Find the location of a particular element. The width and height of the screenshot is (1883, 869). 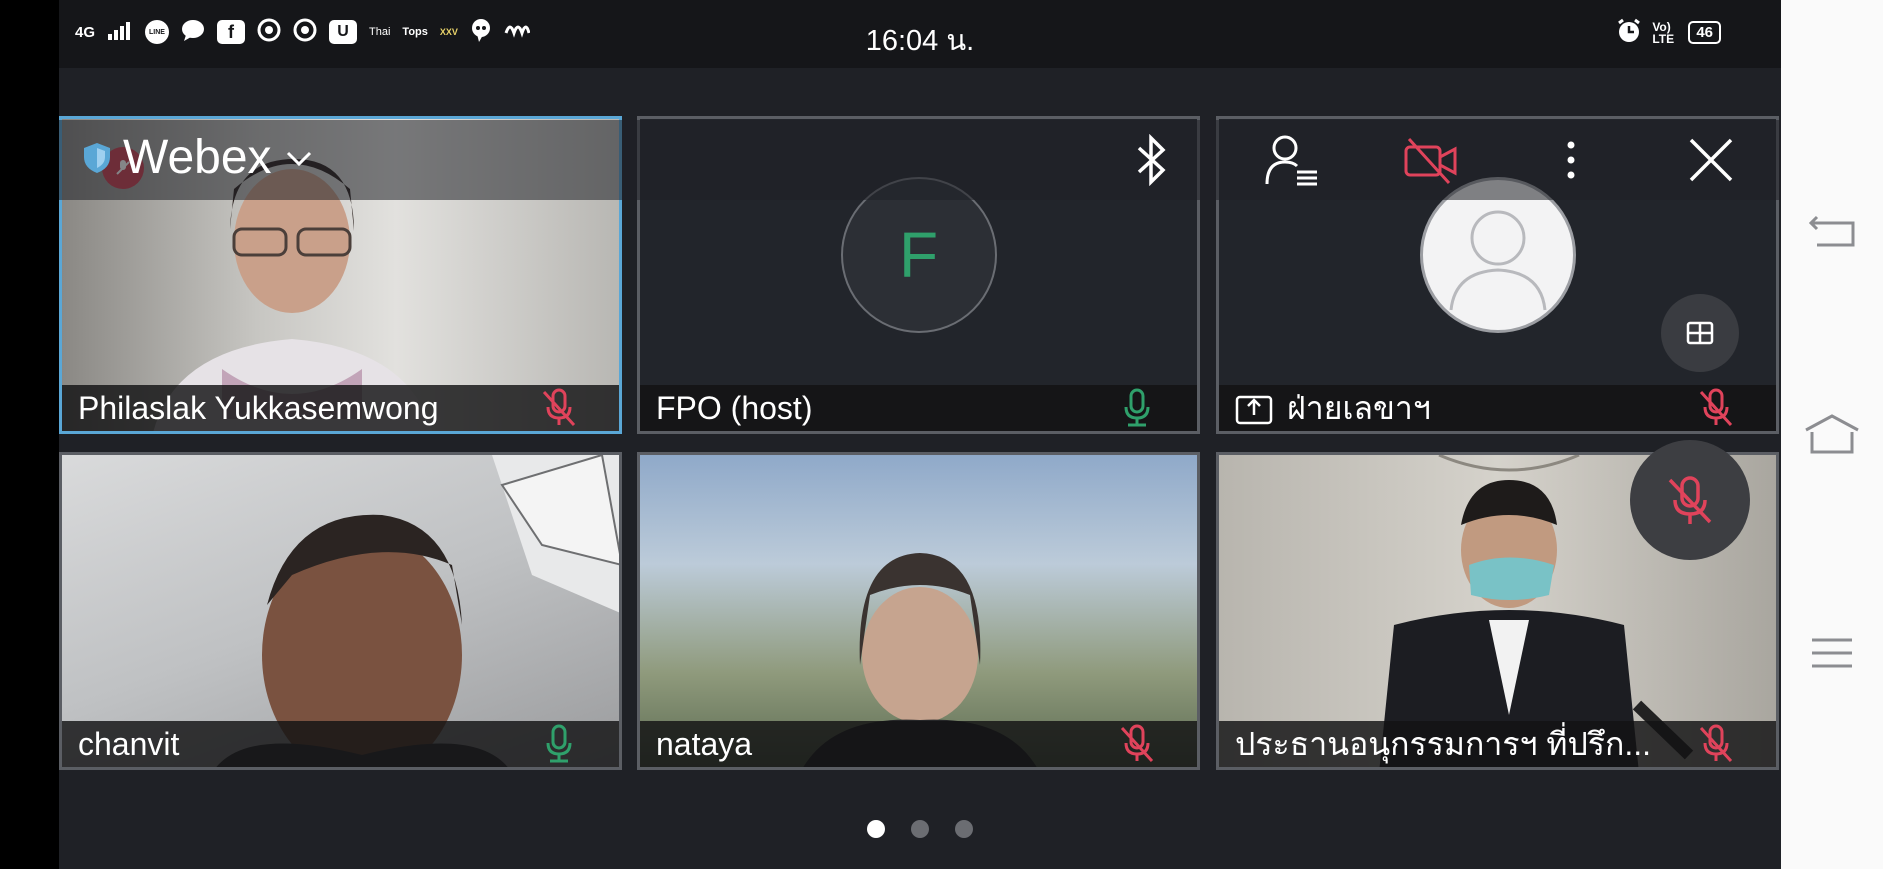

page-indicator is located at coordinates (920, 829).